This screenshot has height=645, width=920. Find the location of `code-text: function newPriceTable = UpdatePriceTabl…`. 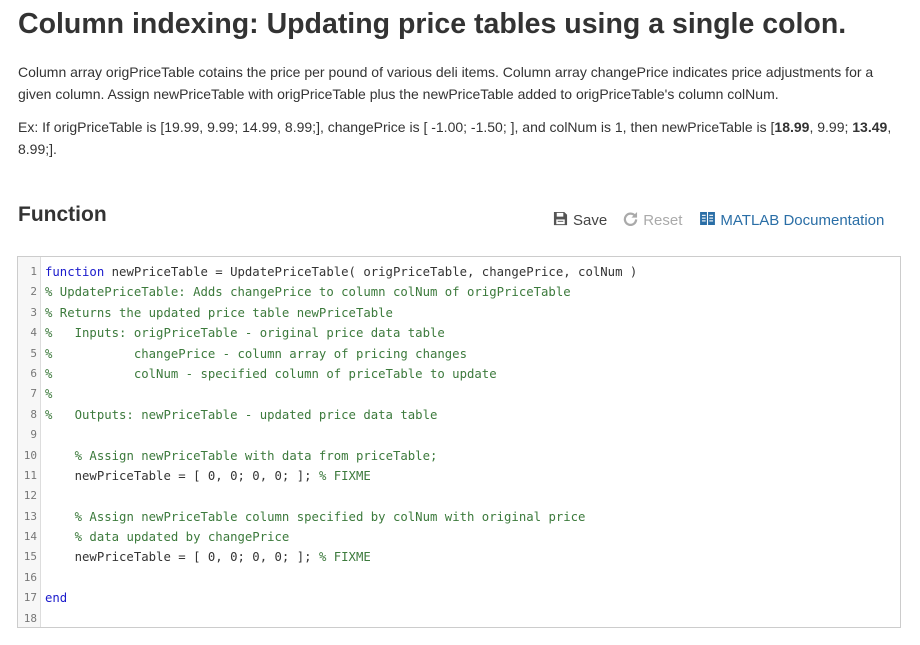

code-text: function newPriceTable = UpdatePriceTabl… is located at coordinates (341, 272).